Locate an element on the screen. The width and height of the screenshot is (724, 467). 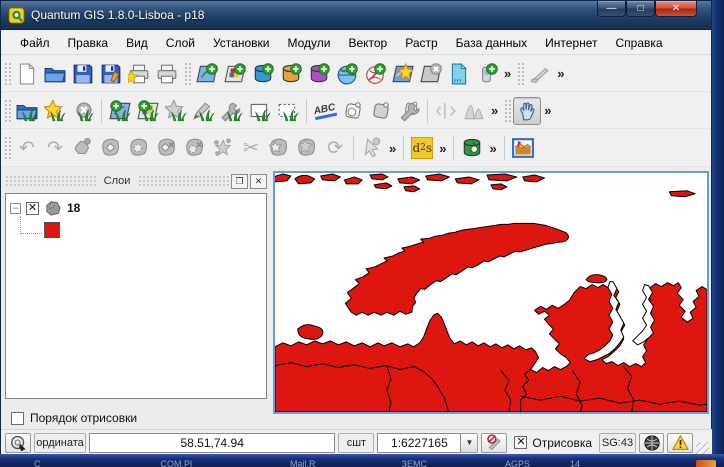
add-spatialite-layer-button is located at coordinates (291, 74).